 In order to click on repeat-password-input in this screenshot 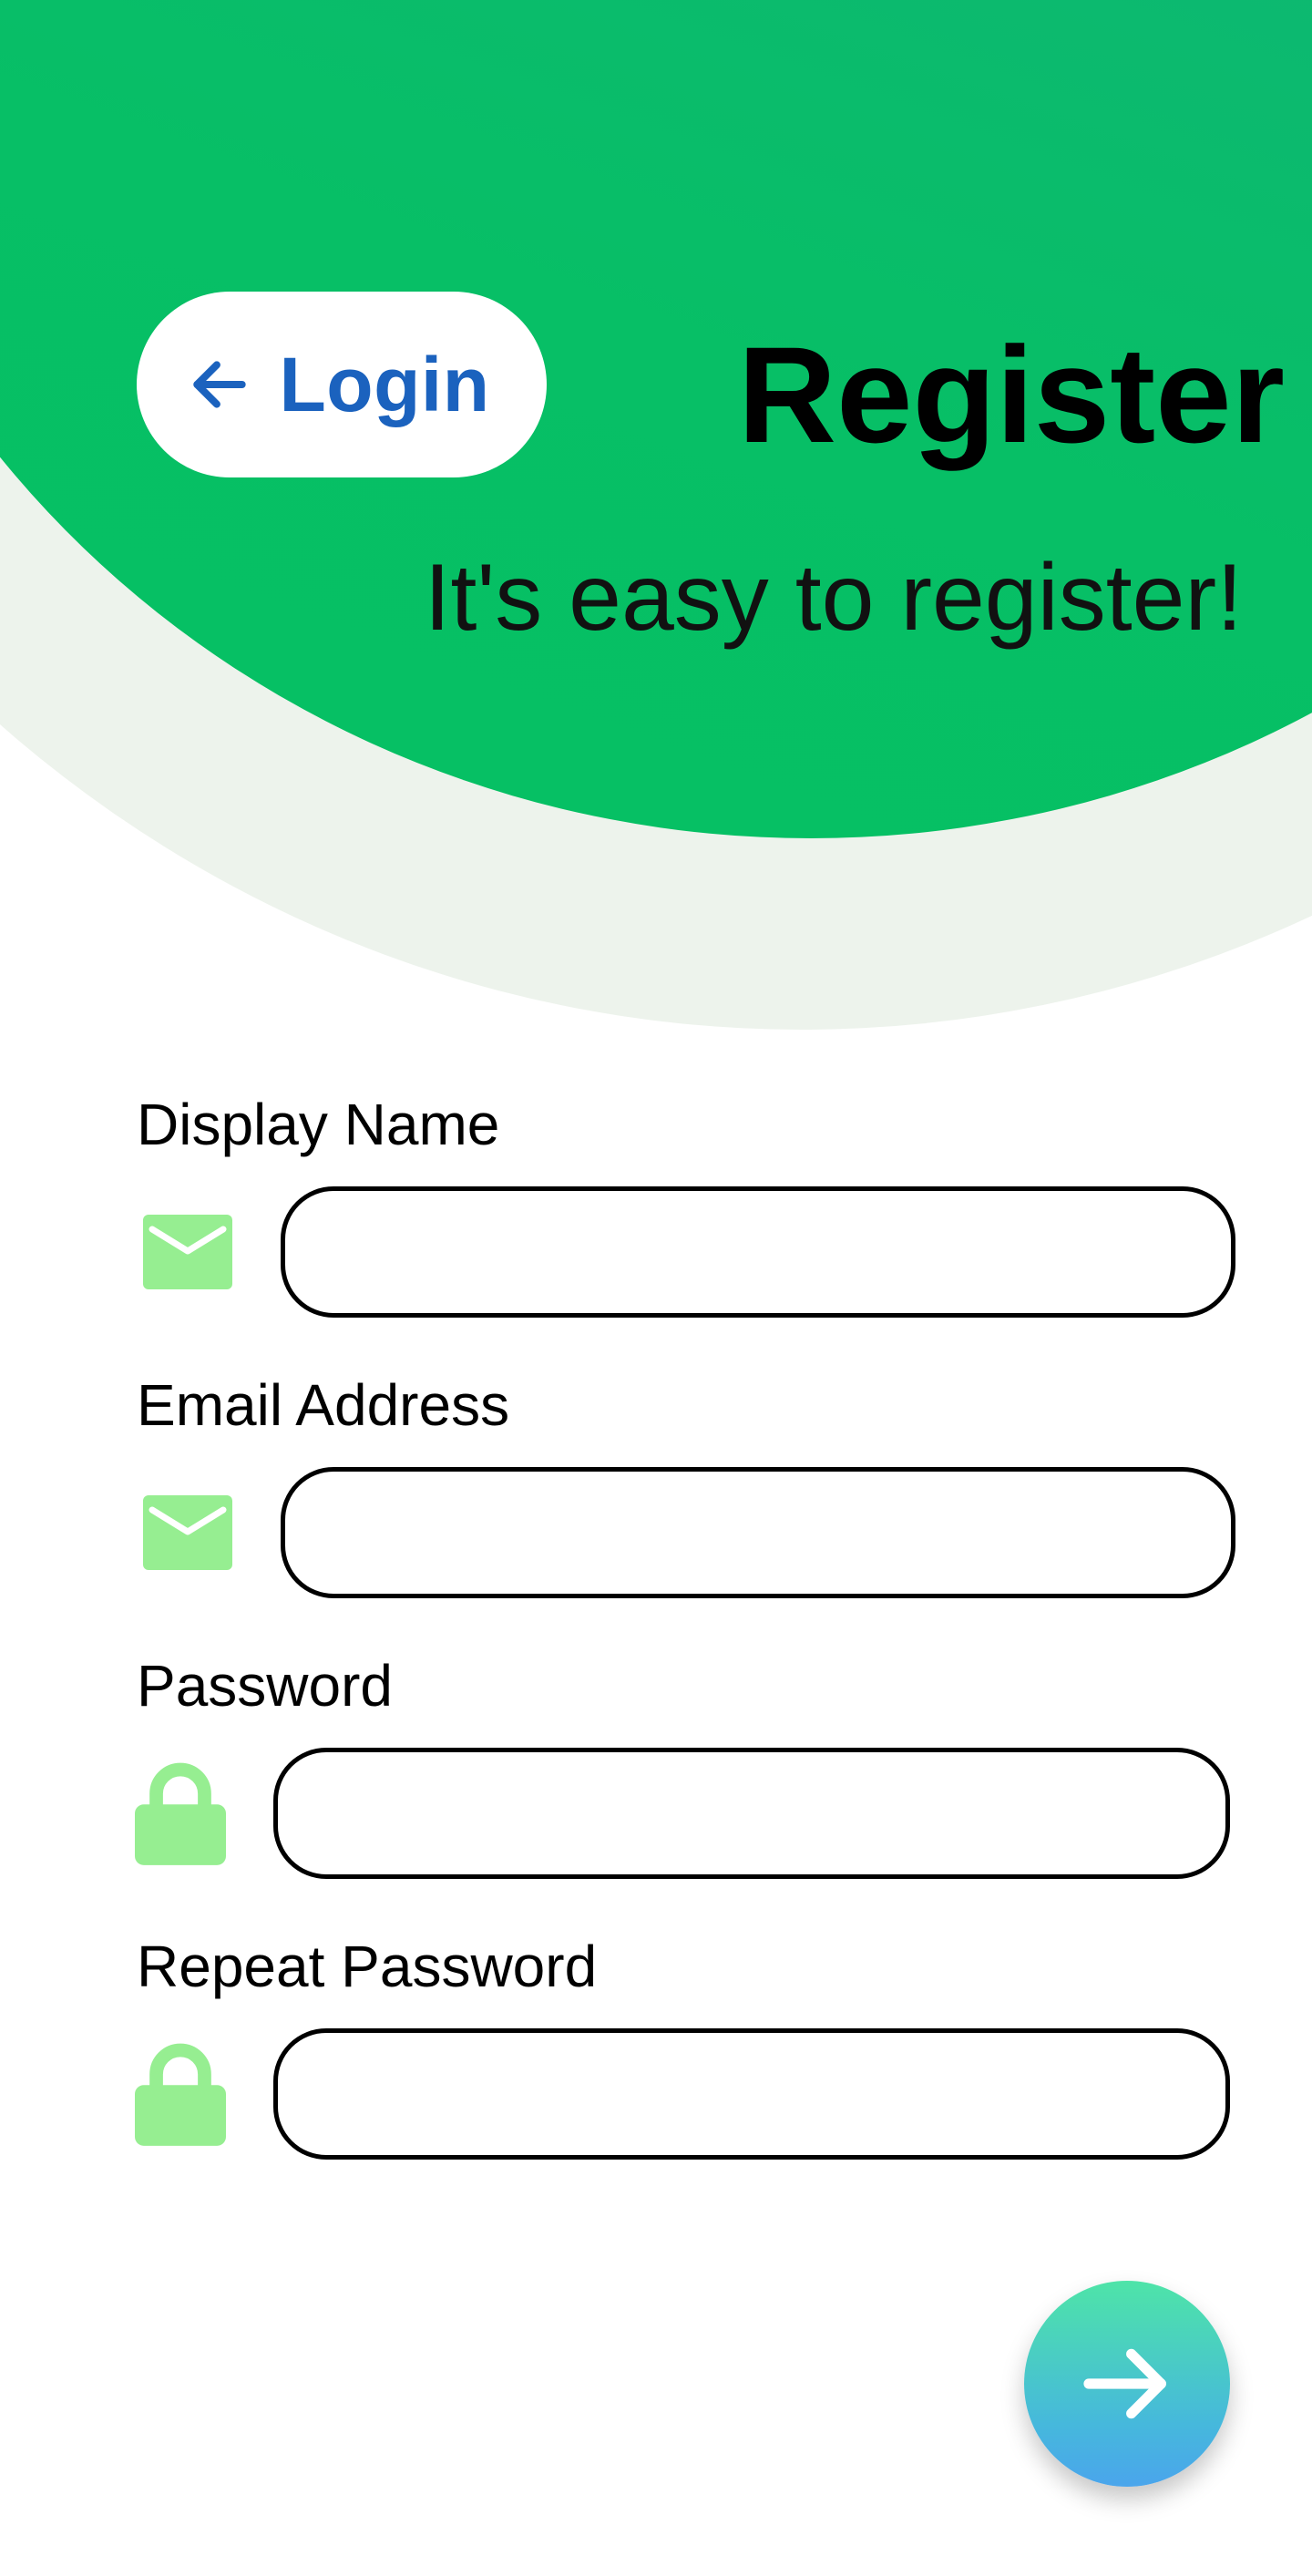, I will do `click(751, 2094)`.